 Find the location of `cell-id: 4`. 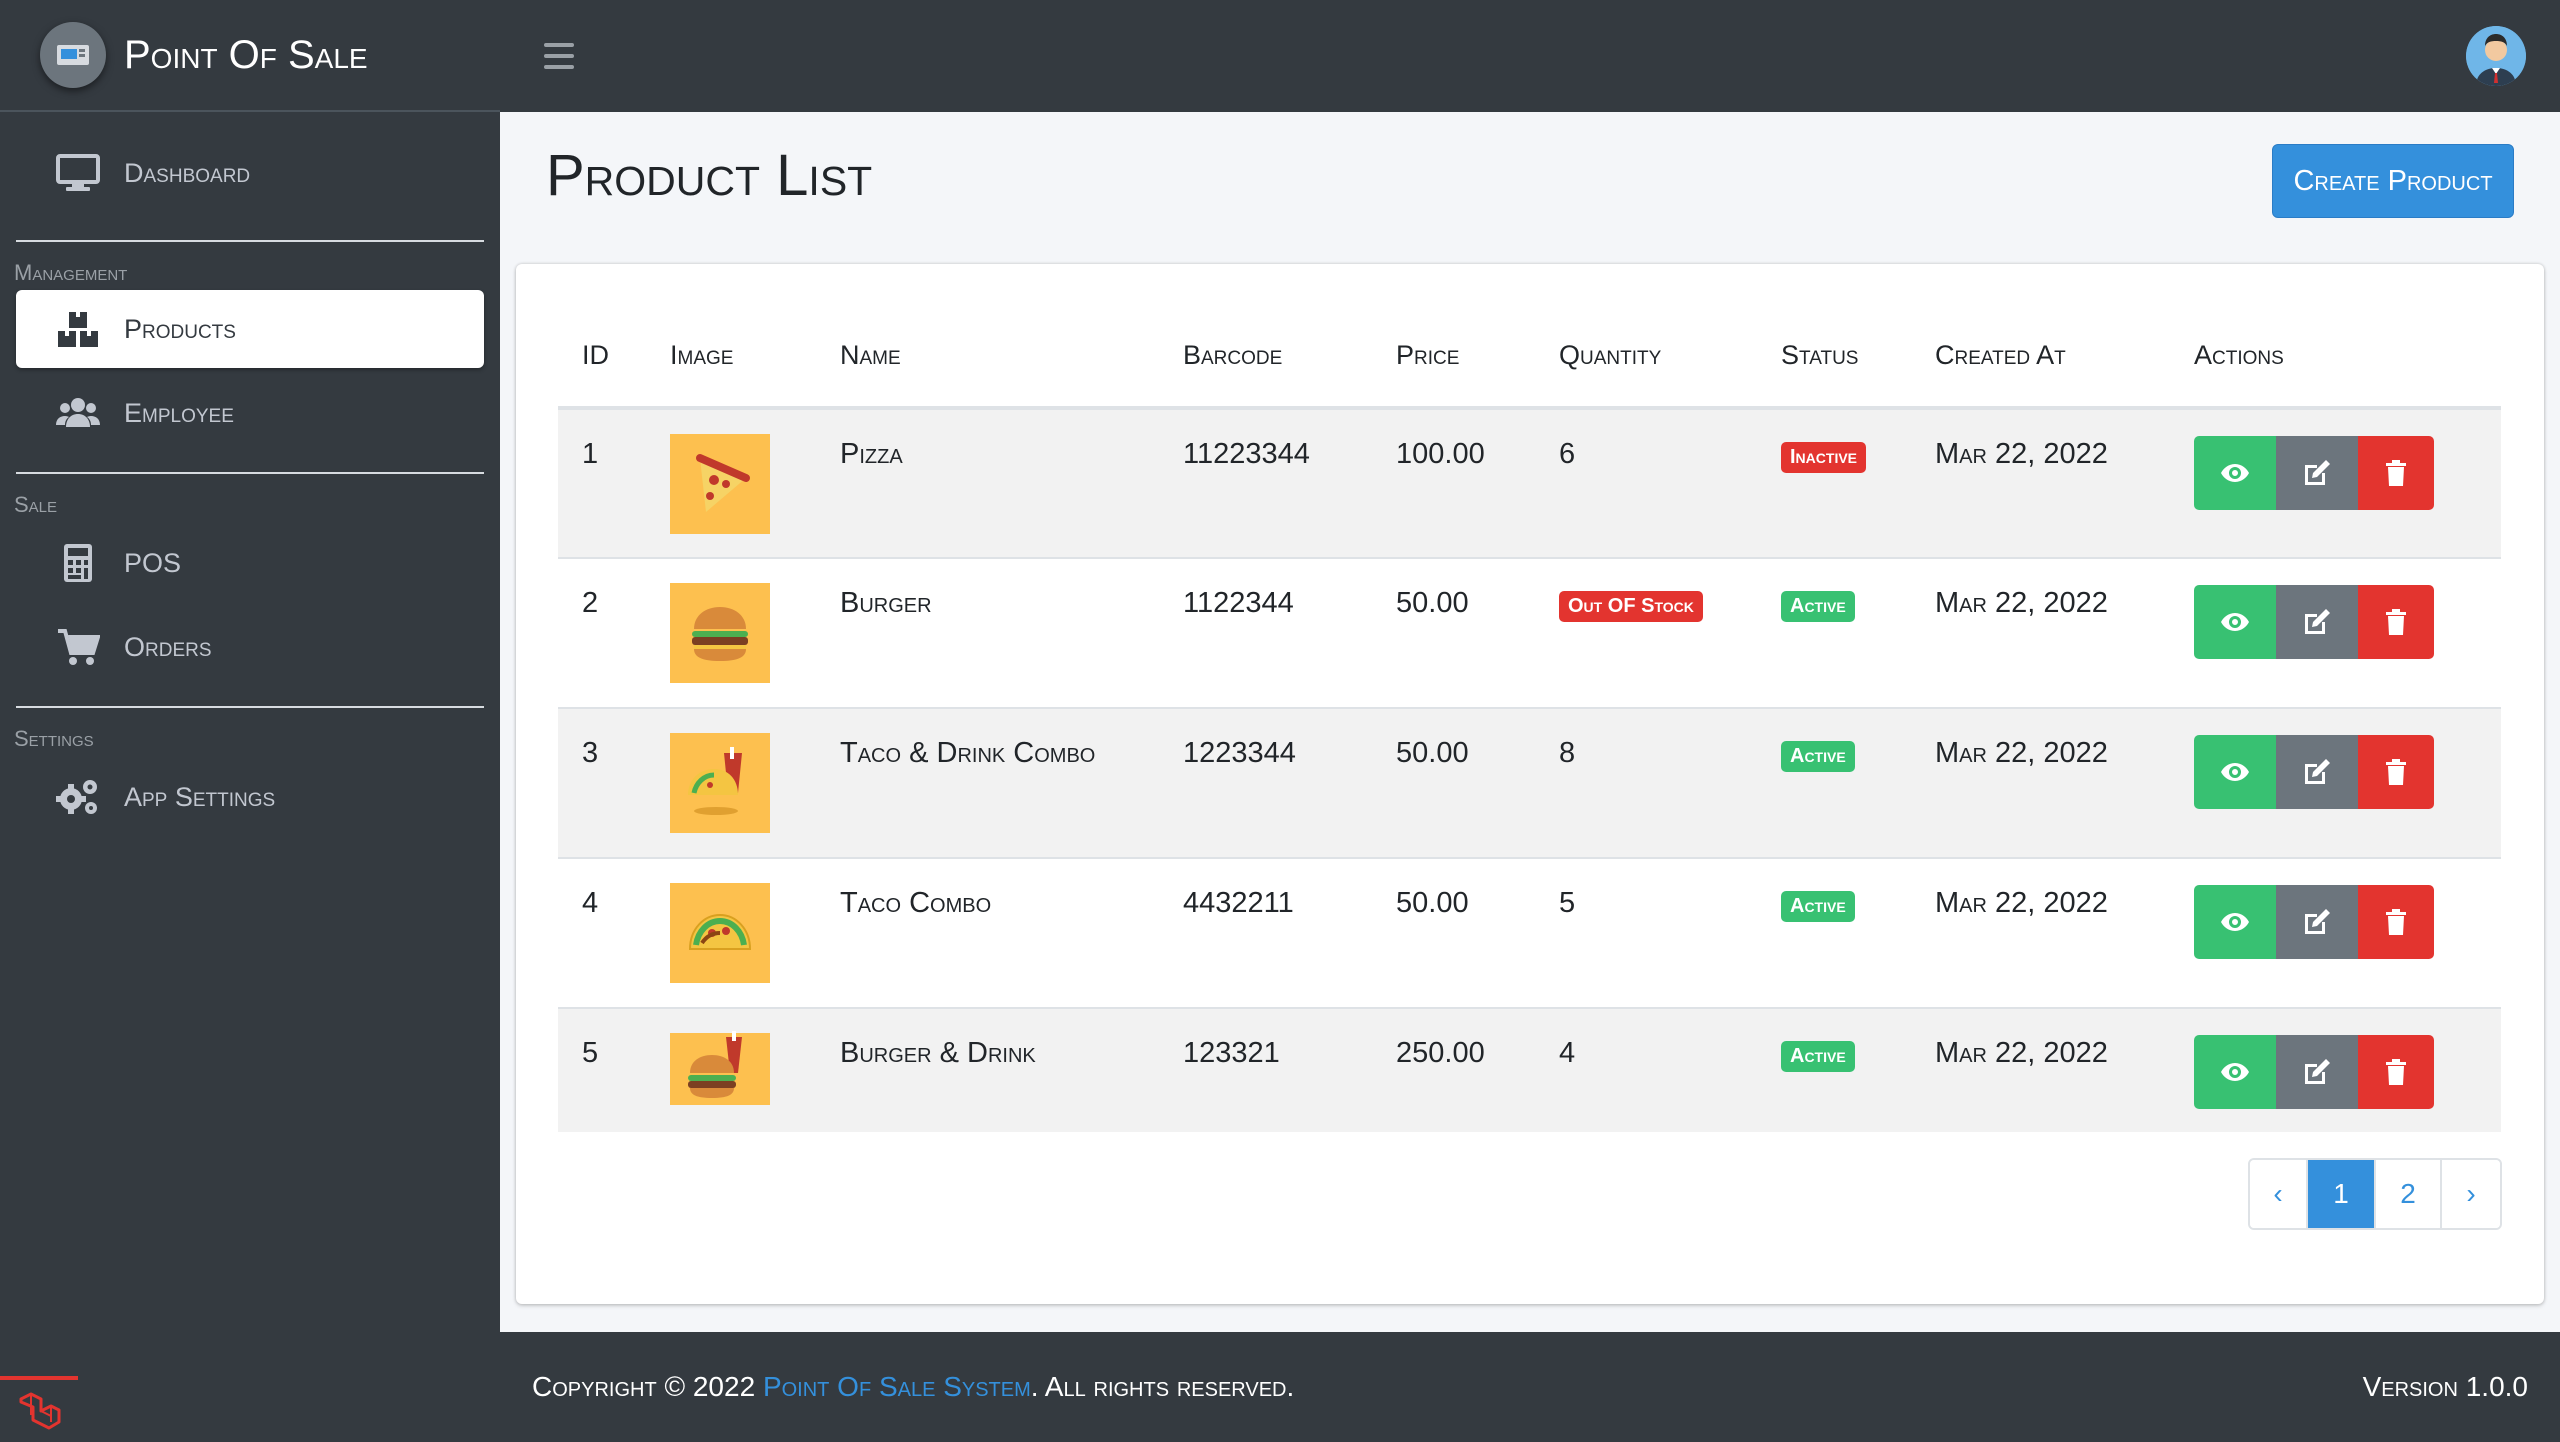

cell-id: 4 is located at coordinates (602, 932).